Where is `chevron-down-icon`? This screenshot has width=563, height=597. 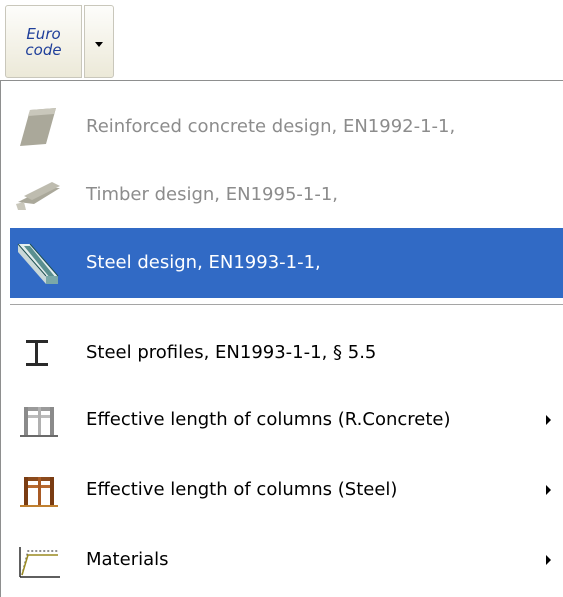
chevron-down-icon is located at coordinates (99, 44).